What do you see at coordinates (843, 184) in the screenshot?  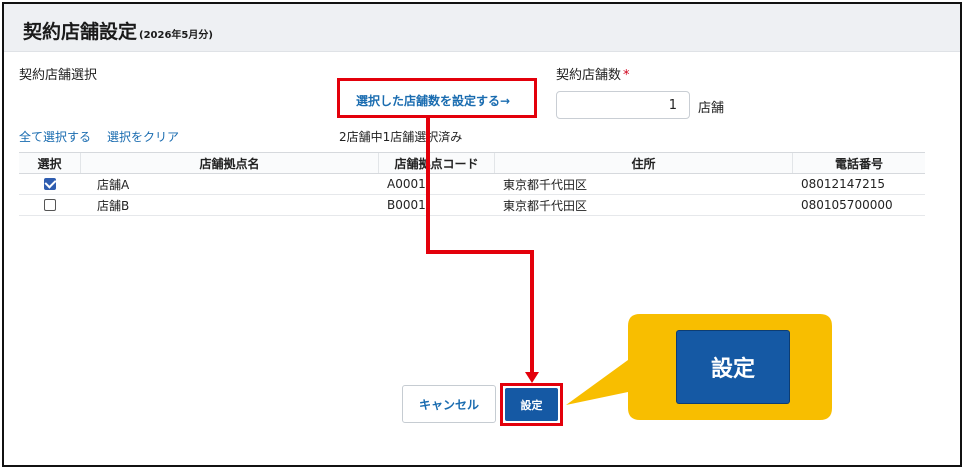 I see `store-phone-cell: 08012147215` at bounding box center [843, 184].